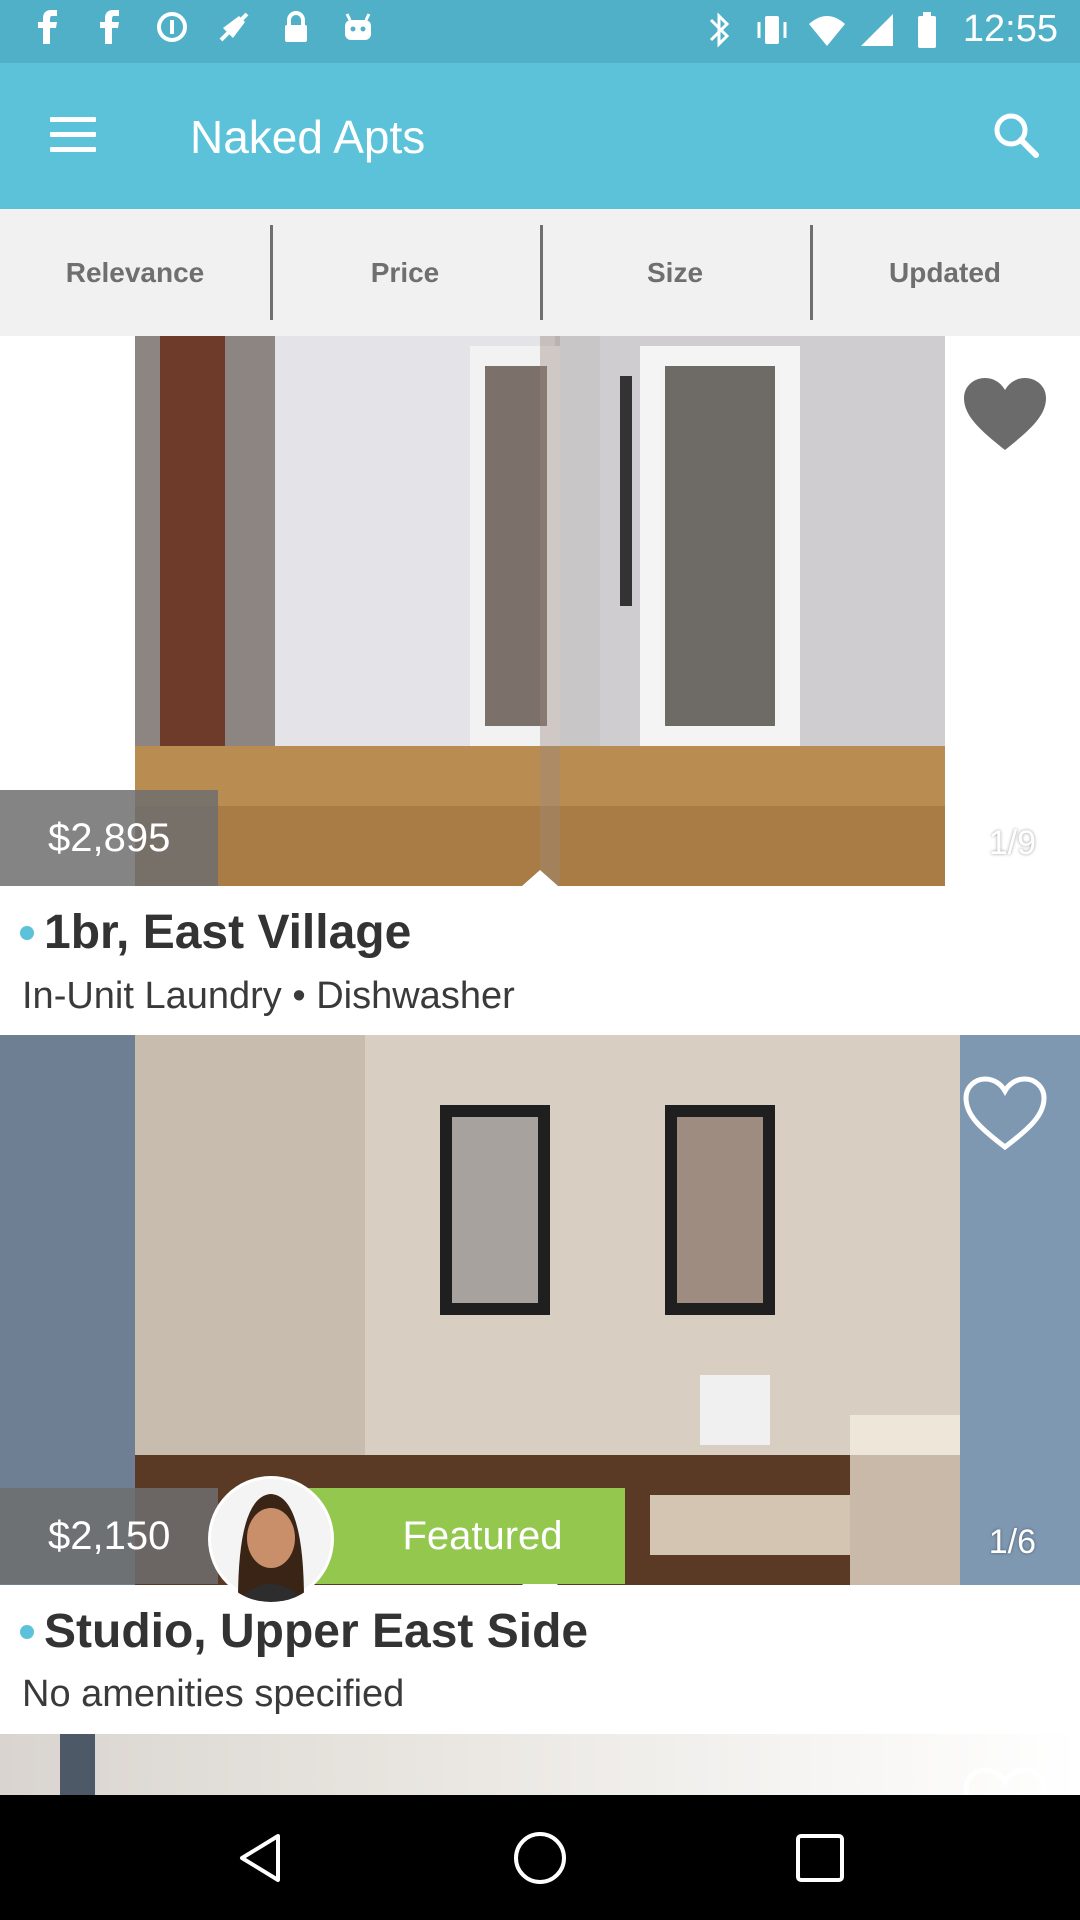 The height and width of the screenshot is (1920, 1080). Describe the element at coordinates (1012, 843) in the screenshot. I see `photo-counter: 1/9` at that location.